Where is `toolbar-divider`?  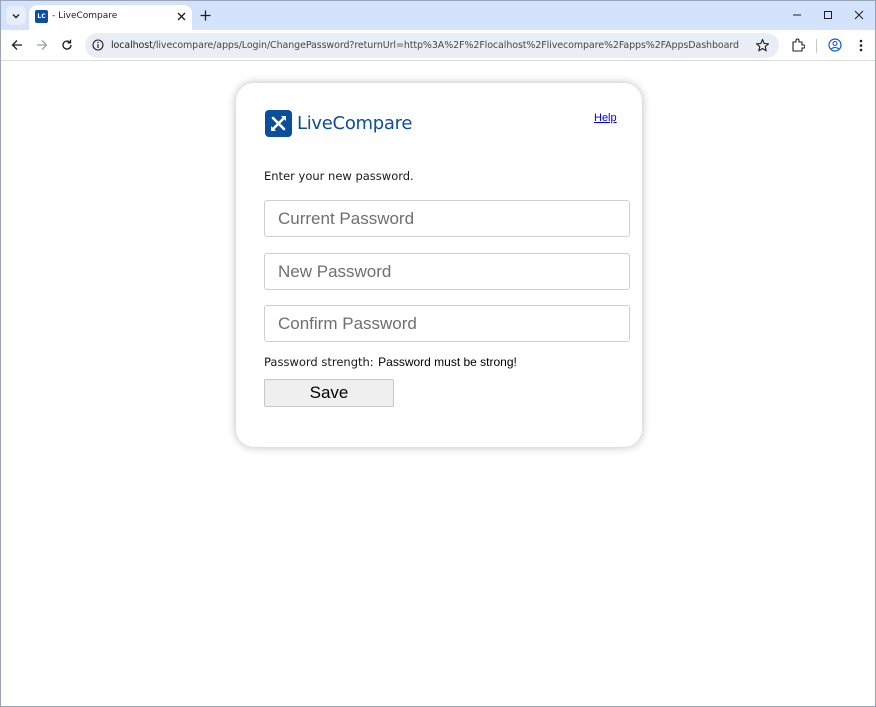
toolbar-divider is located at coordinates (816, 46).